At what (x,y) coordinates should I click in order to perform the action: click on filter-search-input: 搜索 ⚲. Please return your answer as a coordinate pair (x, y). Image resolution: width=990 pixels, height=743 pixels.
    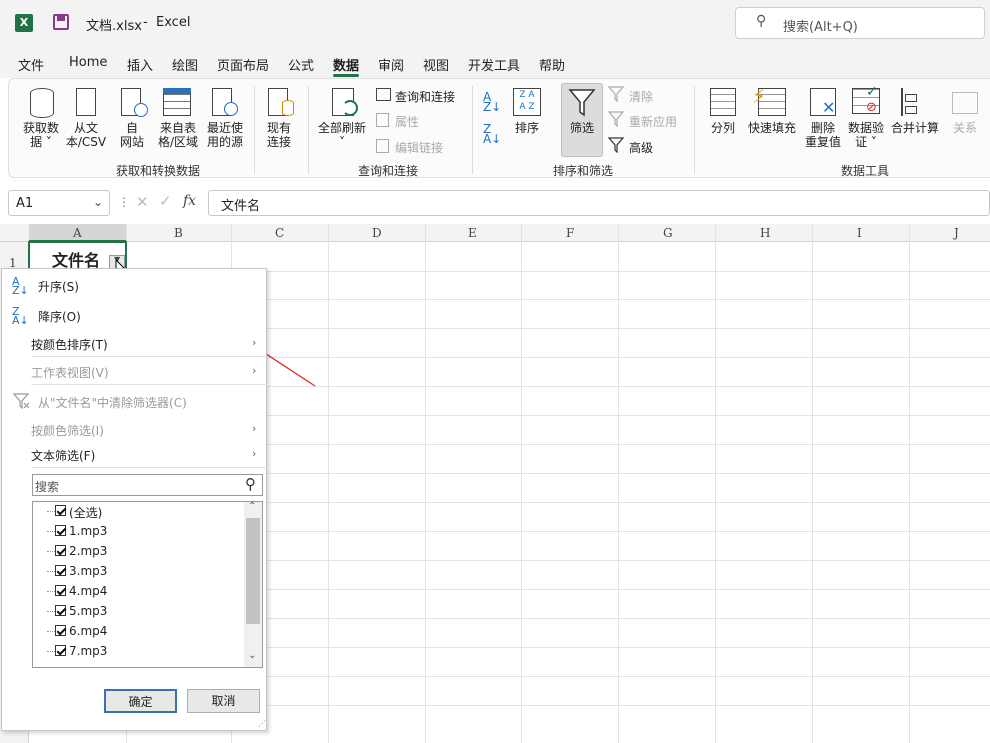
    Looking at the image, I should click on (147, 485).